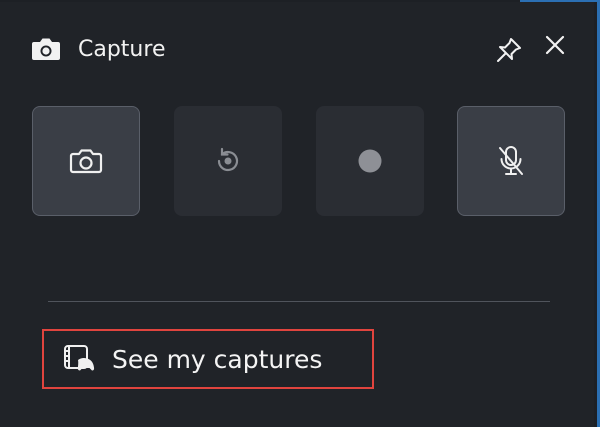  Describe the element at coordinates (79, 358) in the screenshot. I see `gallery-icon` at that location.